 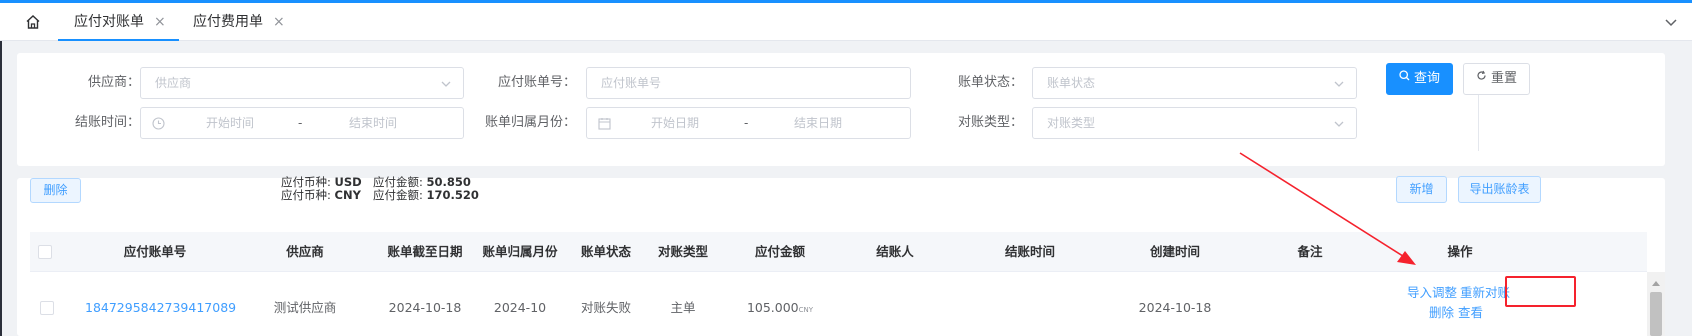 What do you see at coordinates (113, 82) in the screenshot?
I see `supplier-label: 供应商：` at bounding box center [113, 82].